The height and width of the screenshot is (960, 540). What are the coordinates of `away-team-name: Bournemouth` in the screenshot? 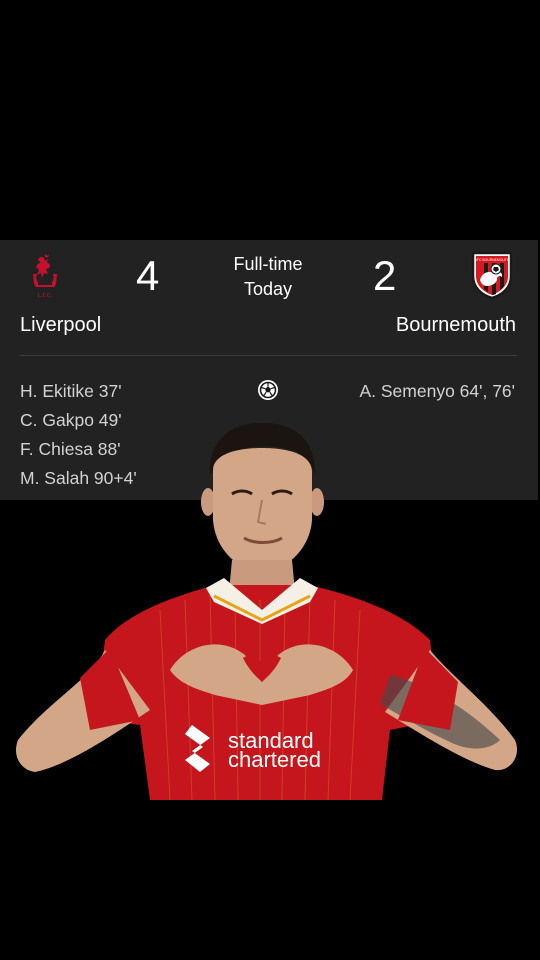 It's located at (456, 325).